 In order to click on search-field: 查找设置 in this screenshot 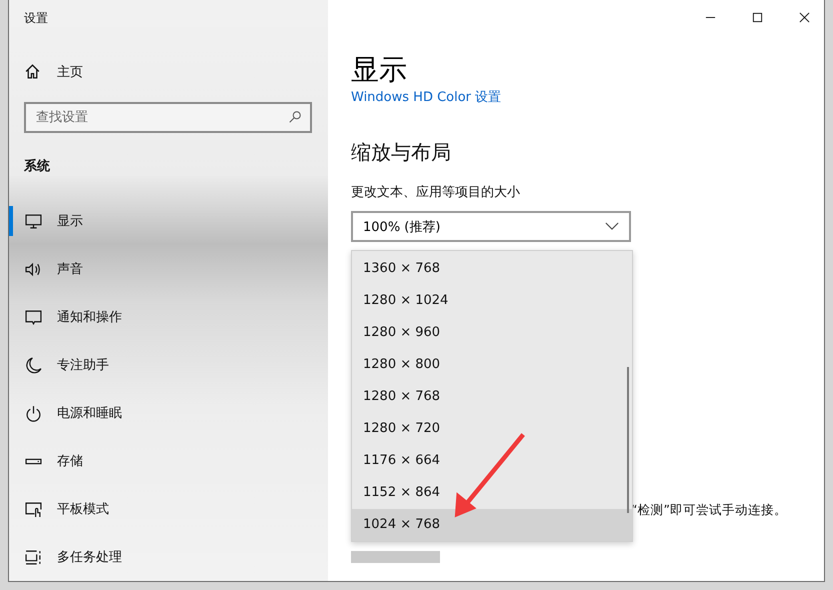, I will do `click(168, 117)`.